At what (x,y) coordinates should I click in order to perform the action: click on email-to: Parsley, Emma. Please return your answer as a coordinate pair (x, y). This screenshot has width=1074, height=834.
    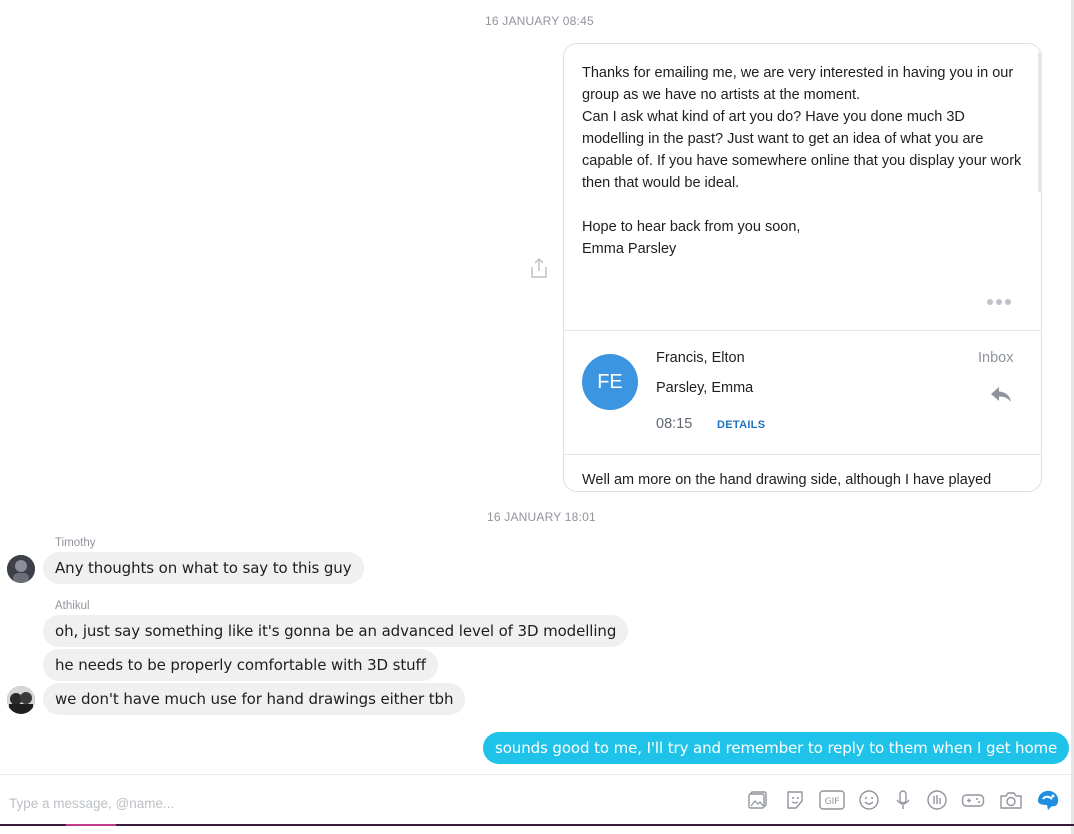
    Looking at the image, I should click on (705, 388).